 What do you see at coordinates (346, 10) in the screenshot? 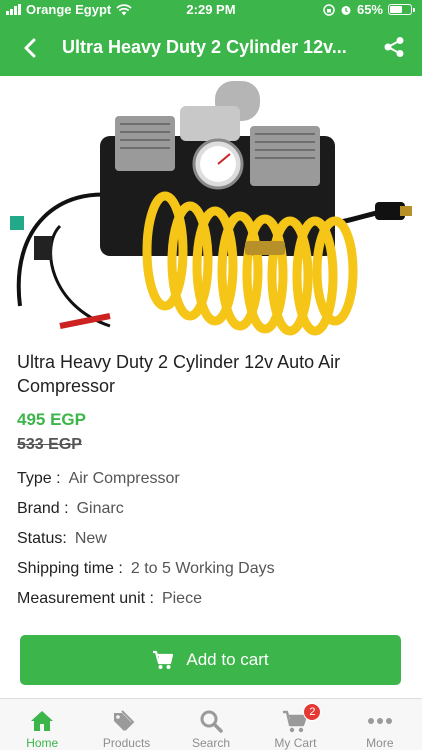
I see `alarm-icon` at bounding box center [346, 10].